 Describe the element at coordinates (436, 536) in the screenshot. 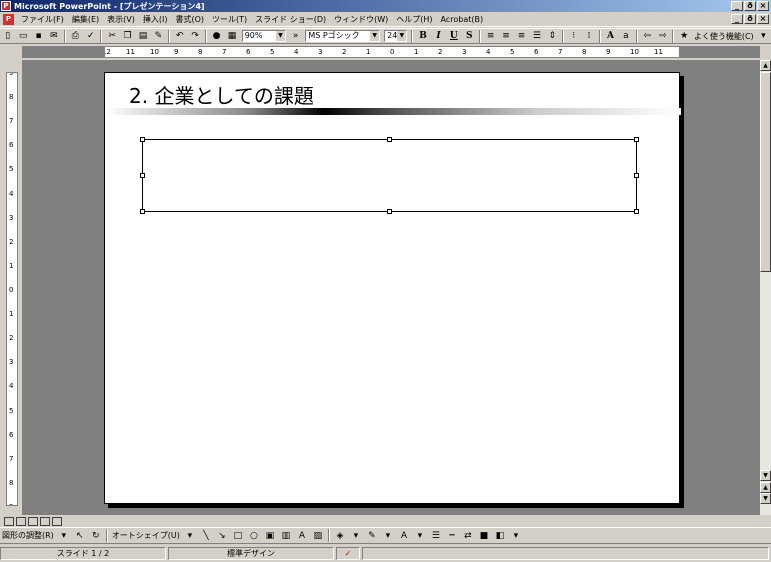

I see `line-style-icon: ☰` at that location.